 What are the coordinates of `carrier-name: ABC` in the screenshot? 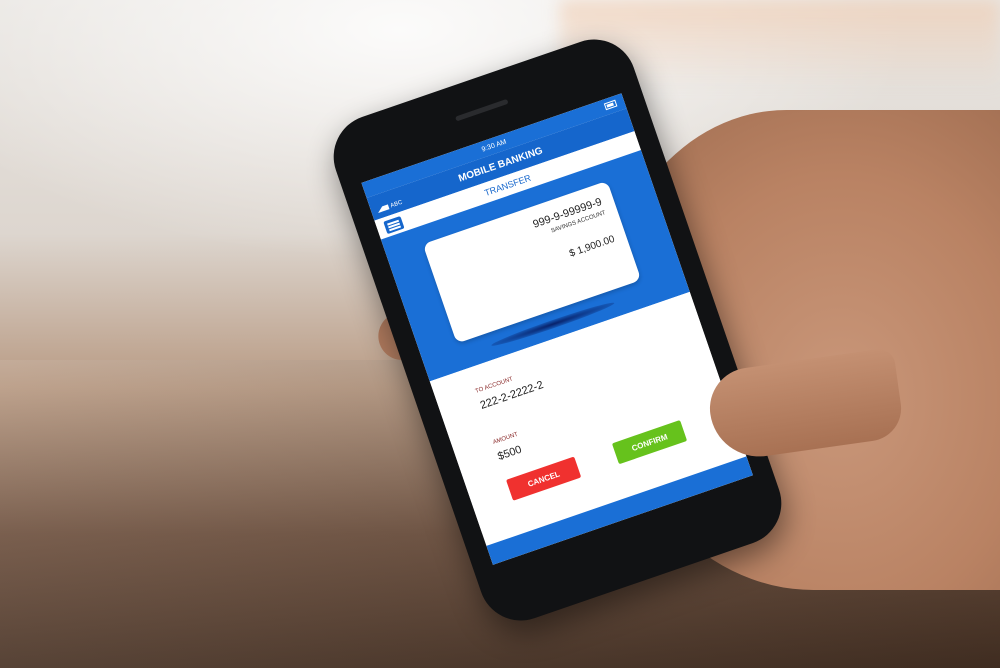 It's located at (396, 204).